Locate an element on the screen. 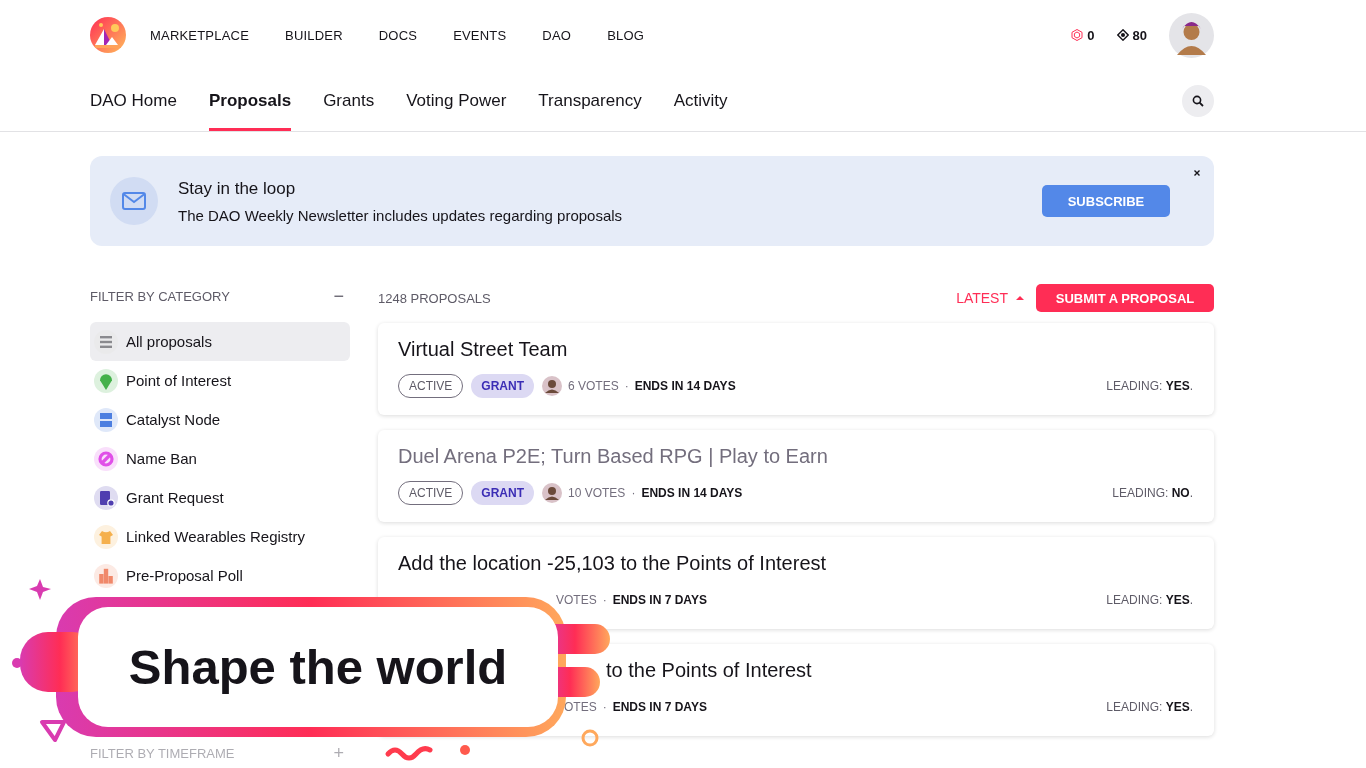  category-item: Pre-Proposal Poll is located at coordinates (220, 575).